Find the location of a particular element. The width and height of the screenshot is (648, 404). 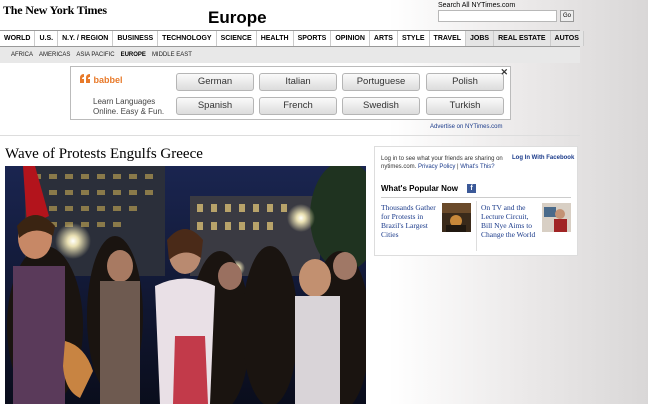

popular-item-1-thumbnail is located at coordinates (456, 217).